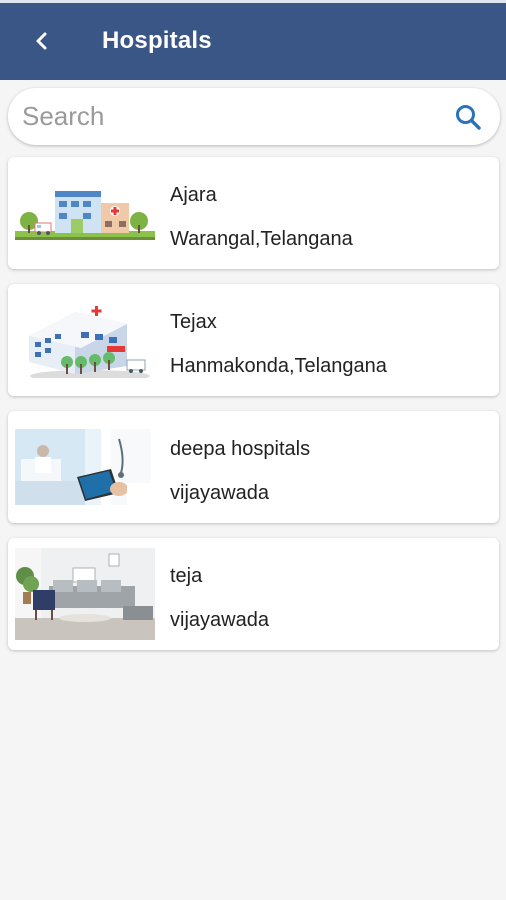  Describe the element at coordinates (85, 340) in the screenshot. I see `hospital-3d-building` at that location.